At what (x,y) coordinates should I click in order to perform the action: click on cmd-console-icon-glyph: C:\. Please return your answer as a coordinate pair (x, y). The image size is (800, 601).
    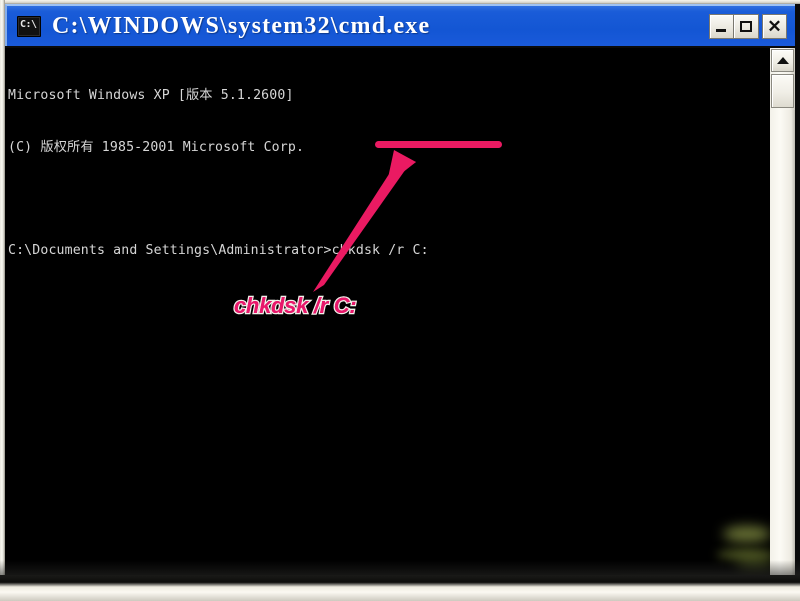
    Looking at the image, I should click on (28, 24).